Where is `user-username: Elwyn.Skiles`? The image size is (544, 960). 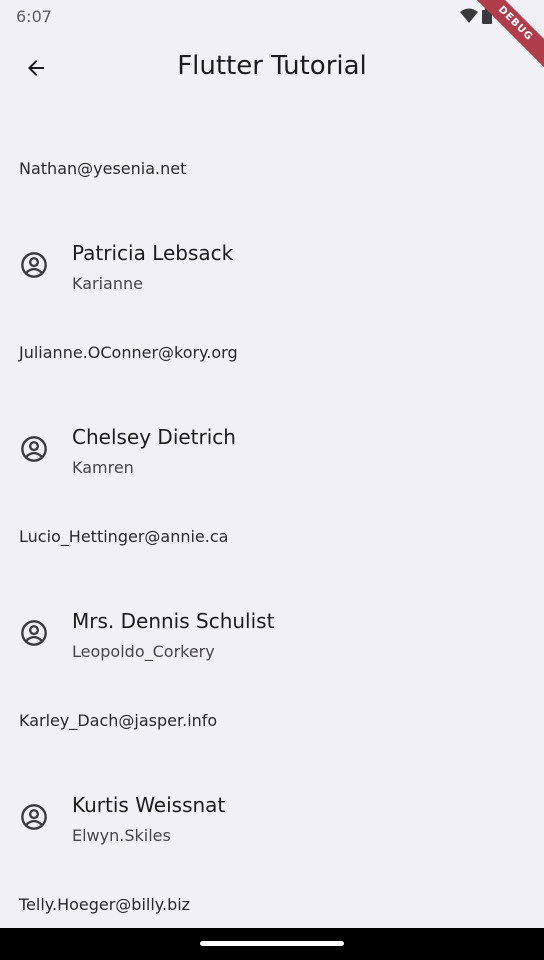
user-username: Elwyn.Skiles is located at coordinates (121, 835).